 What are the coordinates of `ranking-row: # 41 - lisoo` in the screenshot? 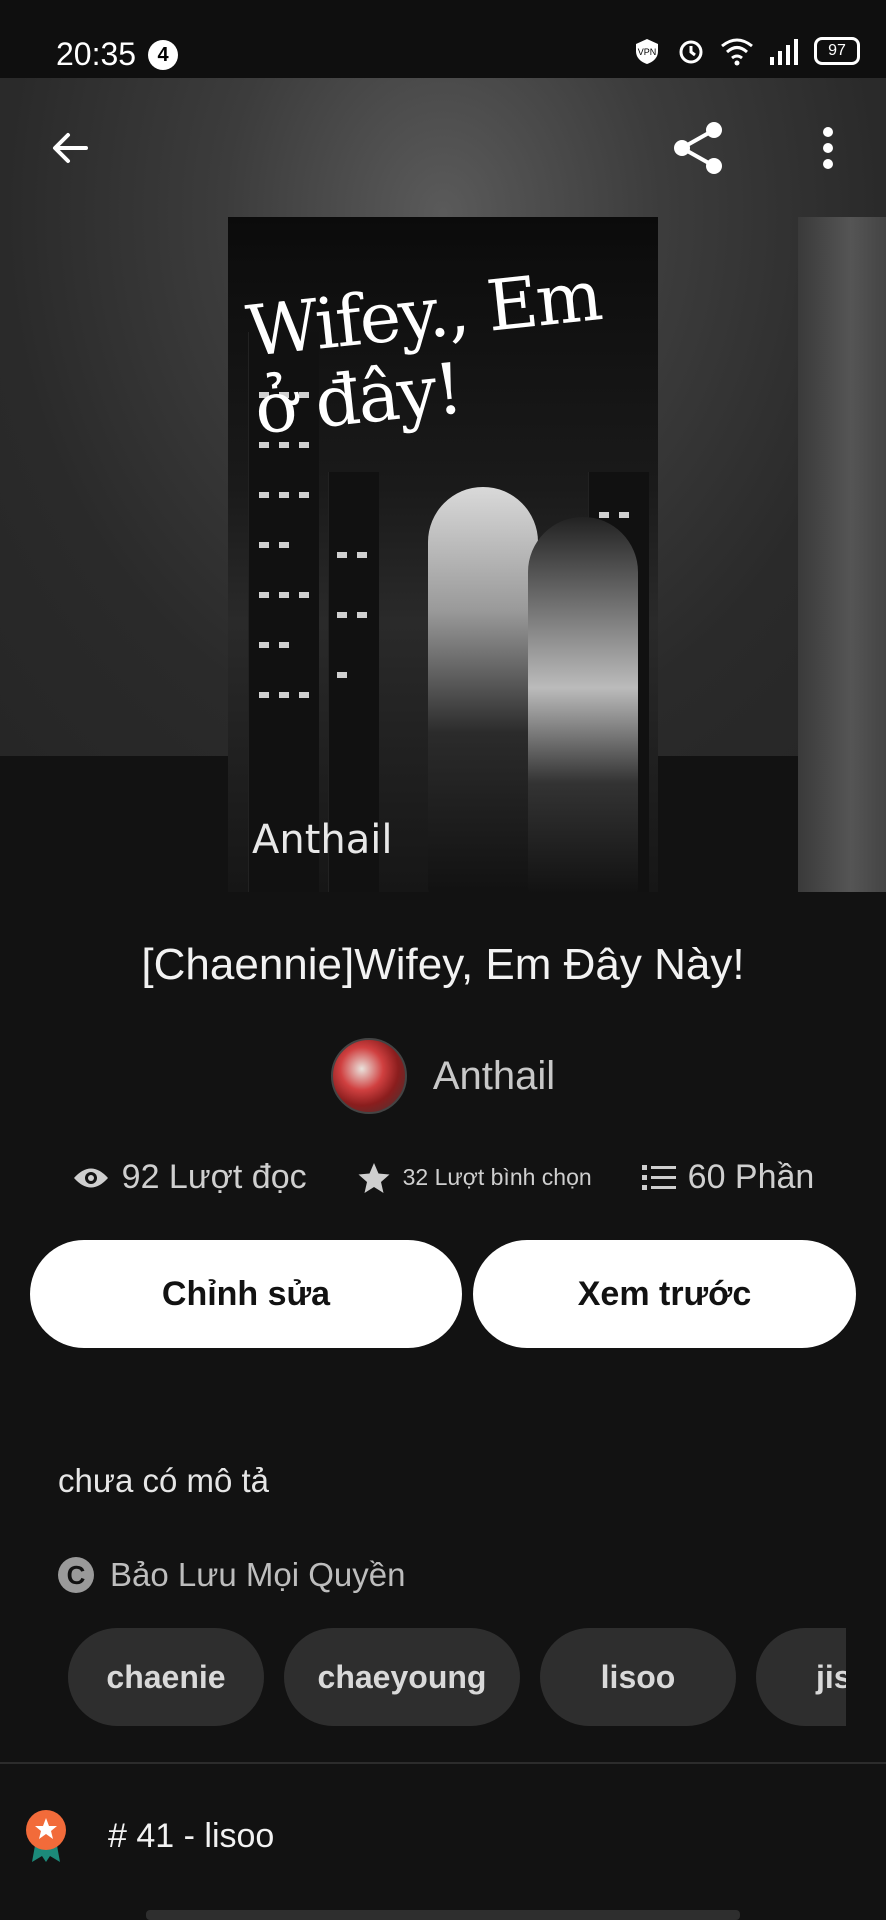 It's located at (149, 1836).